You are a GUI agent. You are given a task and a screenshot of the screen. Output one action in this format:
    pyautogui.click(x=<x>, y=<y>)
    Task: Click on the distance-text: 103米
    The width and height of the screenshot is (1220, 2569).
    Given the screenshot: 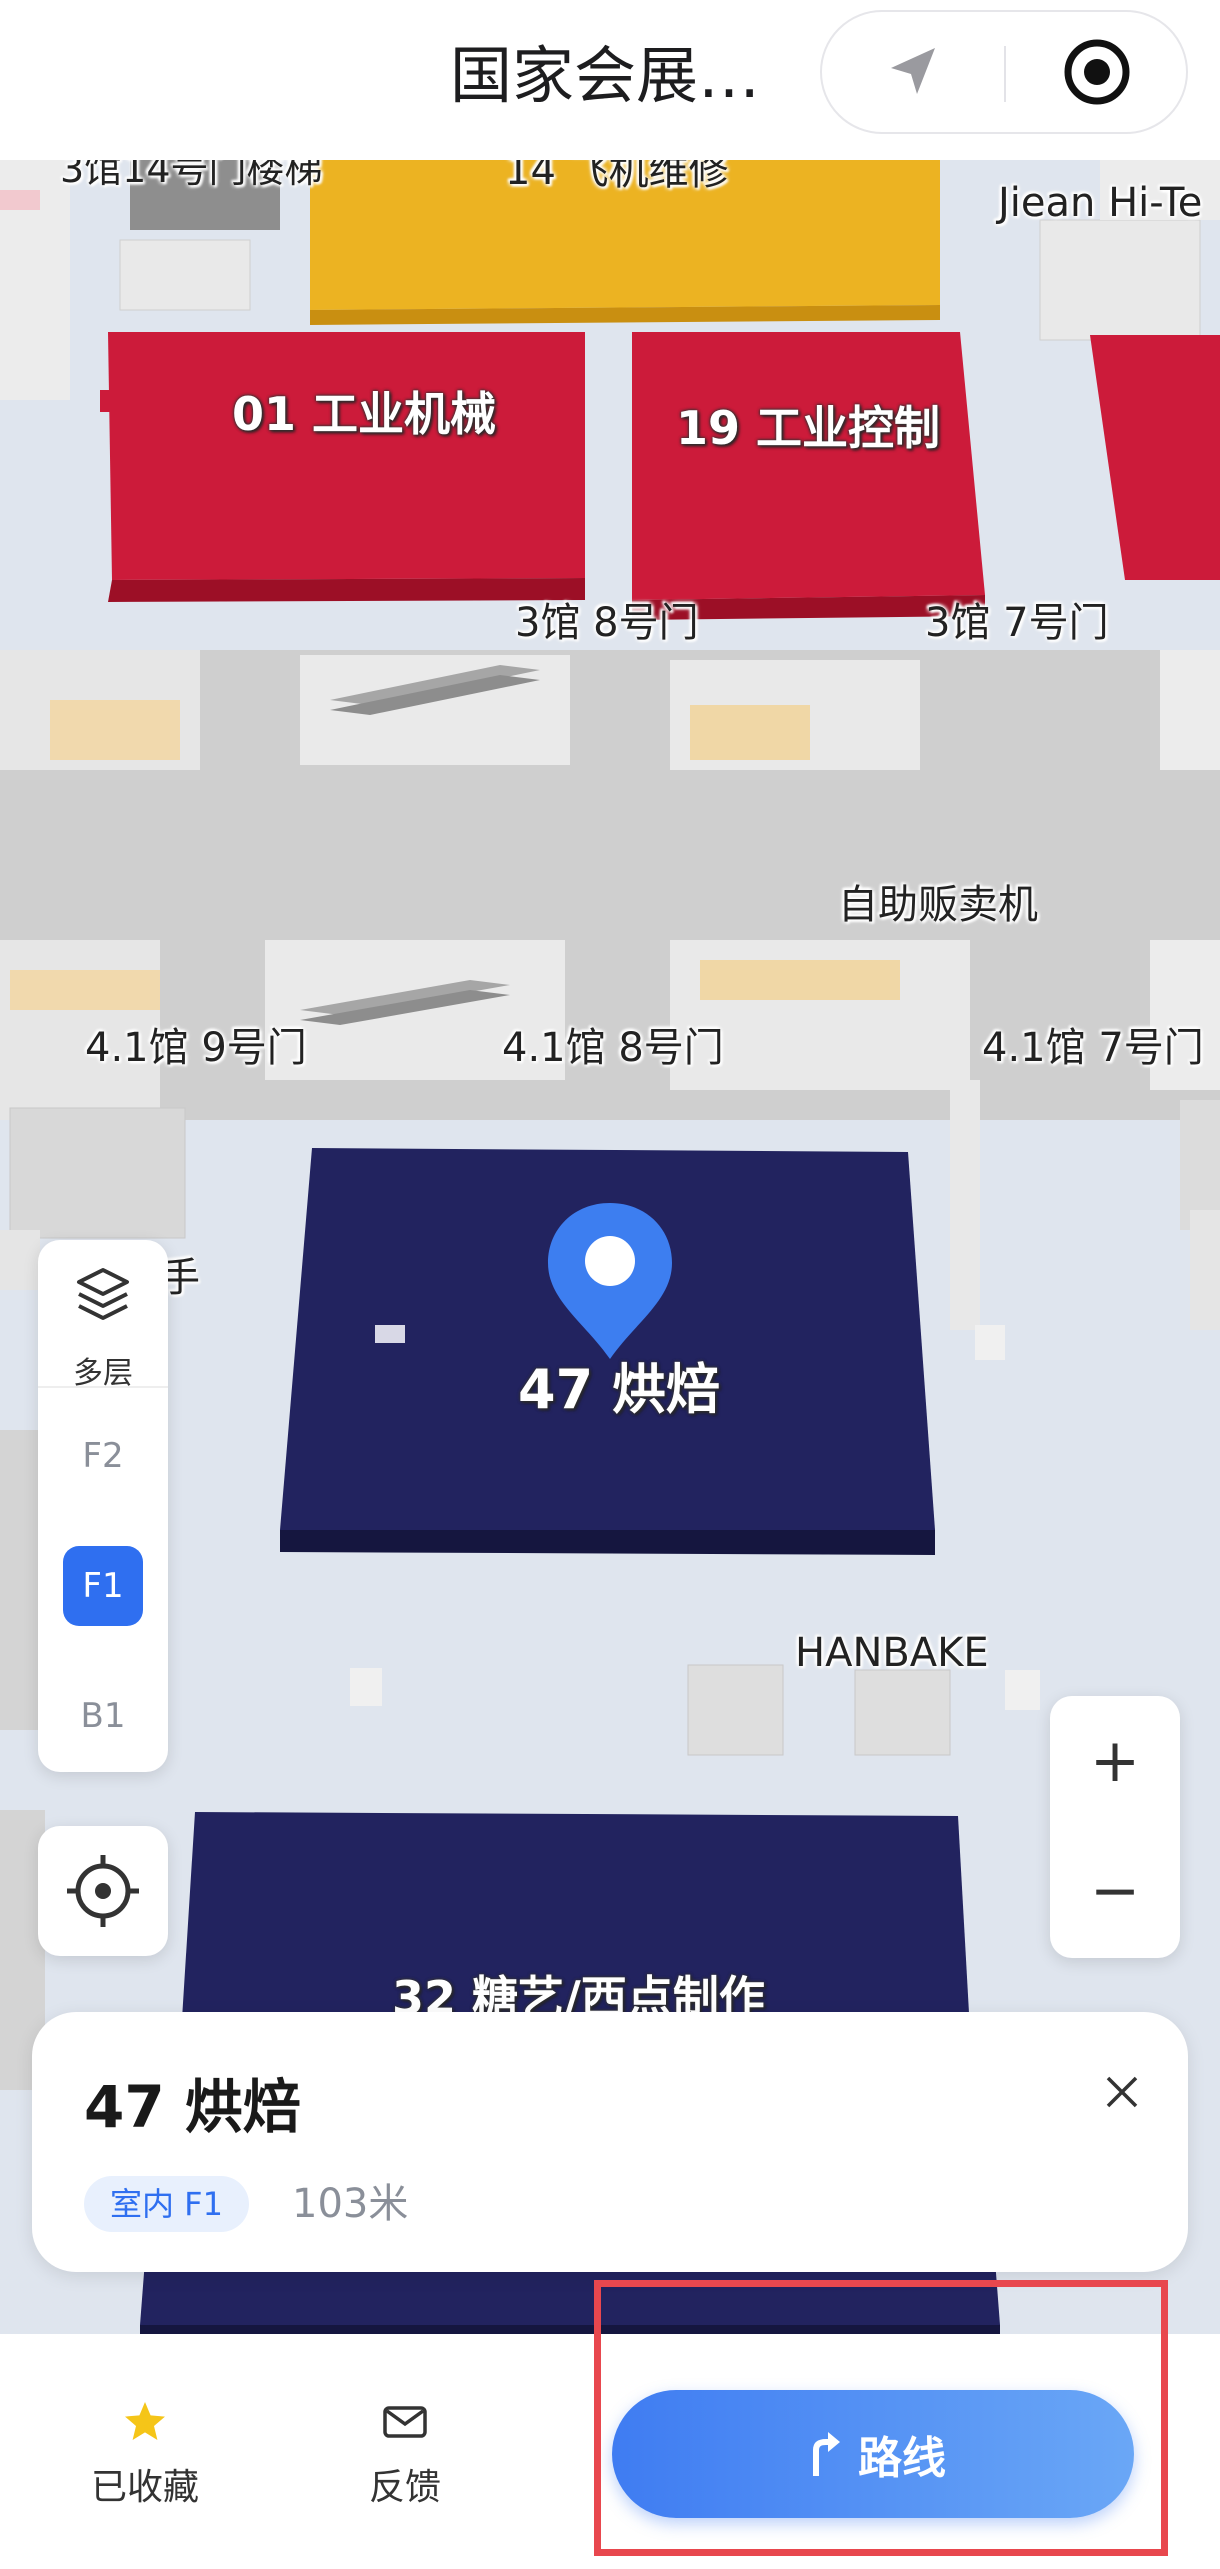 What is the action you would take?
    pyautogui.click(x=350, y=2204)
    